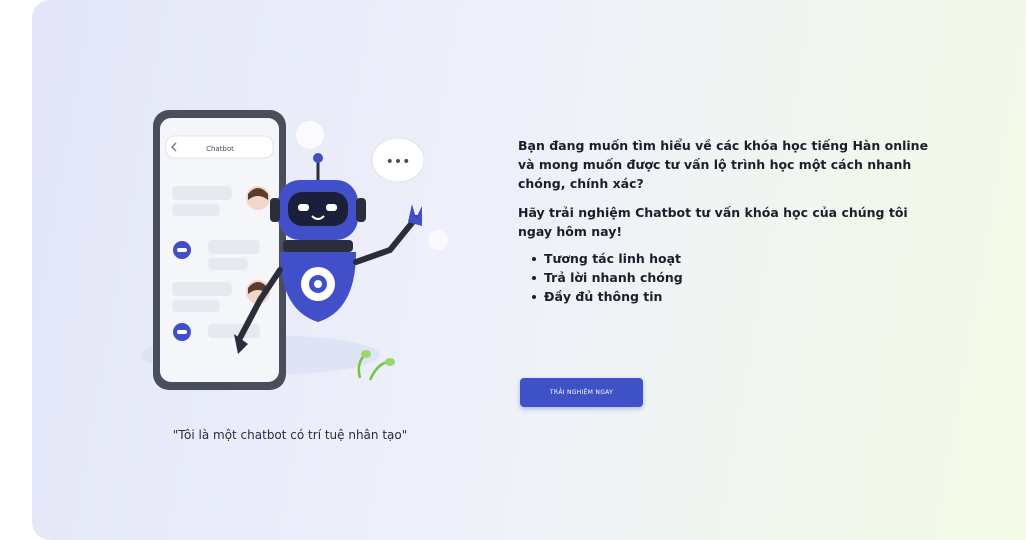  I want to click on feature-item: Trả lời nhanh chóng, so click(735, 277).